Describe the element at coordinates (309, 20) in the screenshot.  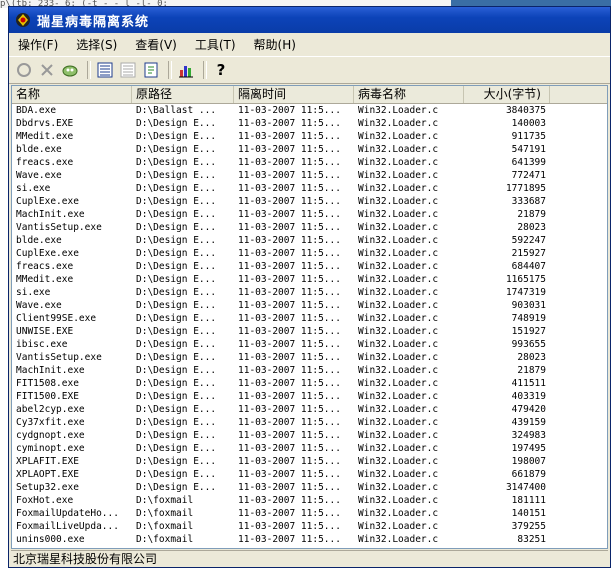
I see `title-bar: 瑞星病毒隔离系统` at that location.